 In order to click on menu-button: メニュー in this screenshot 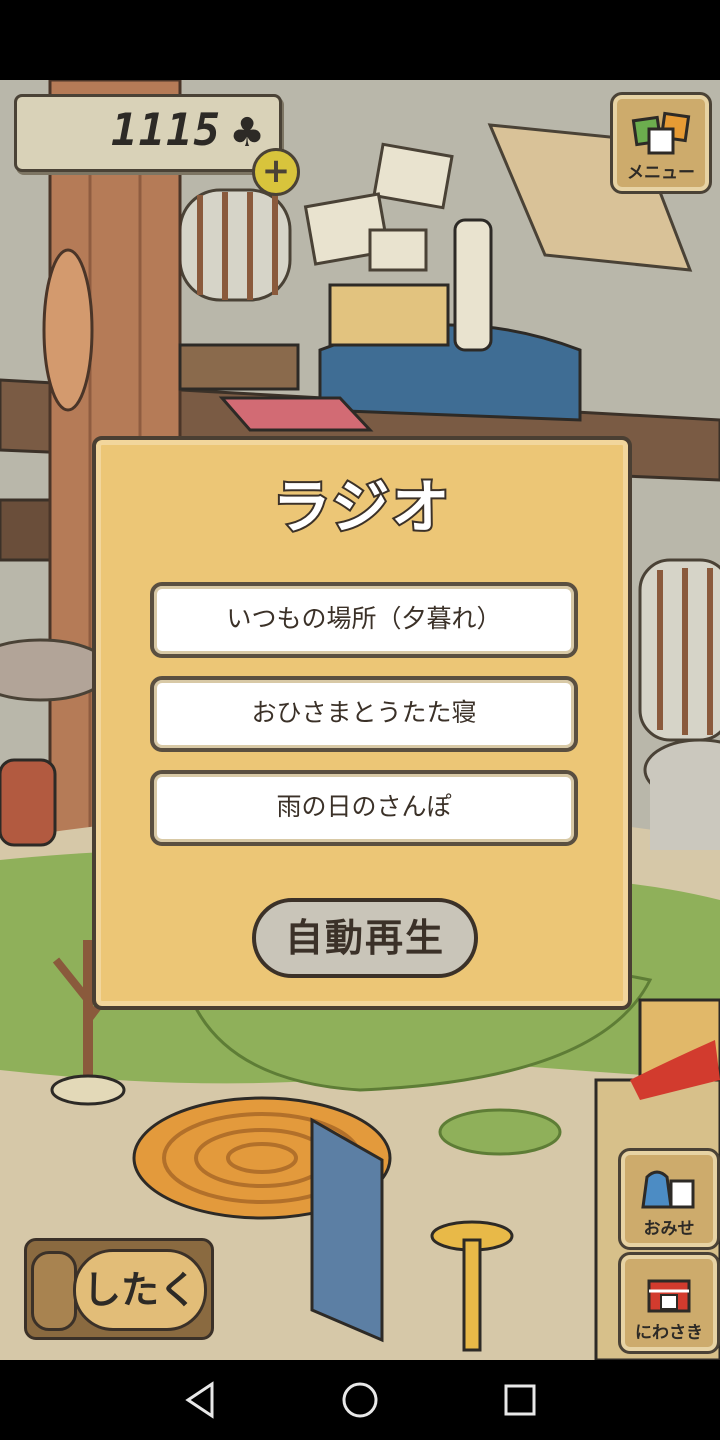, I will do `click(661, 143)`.